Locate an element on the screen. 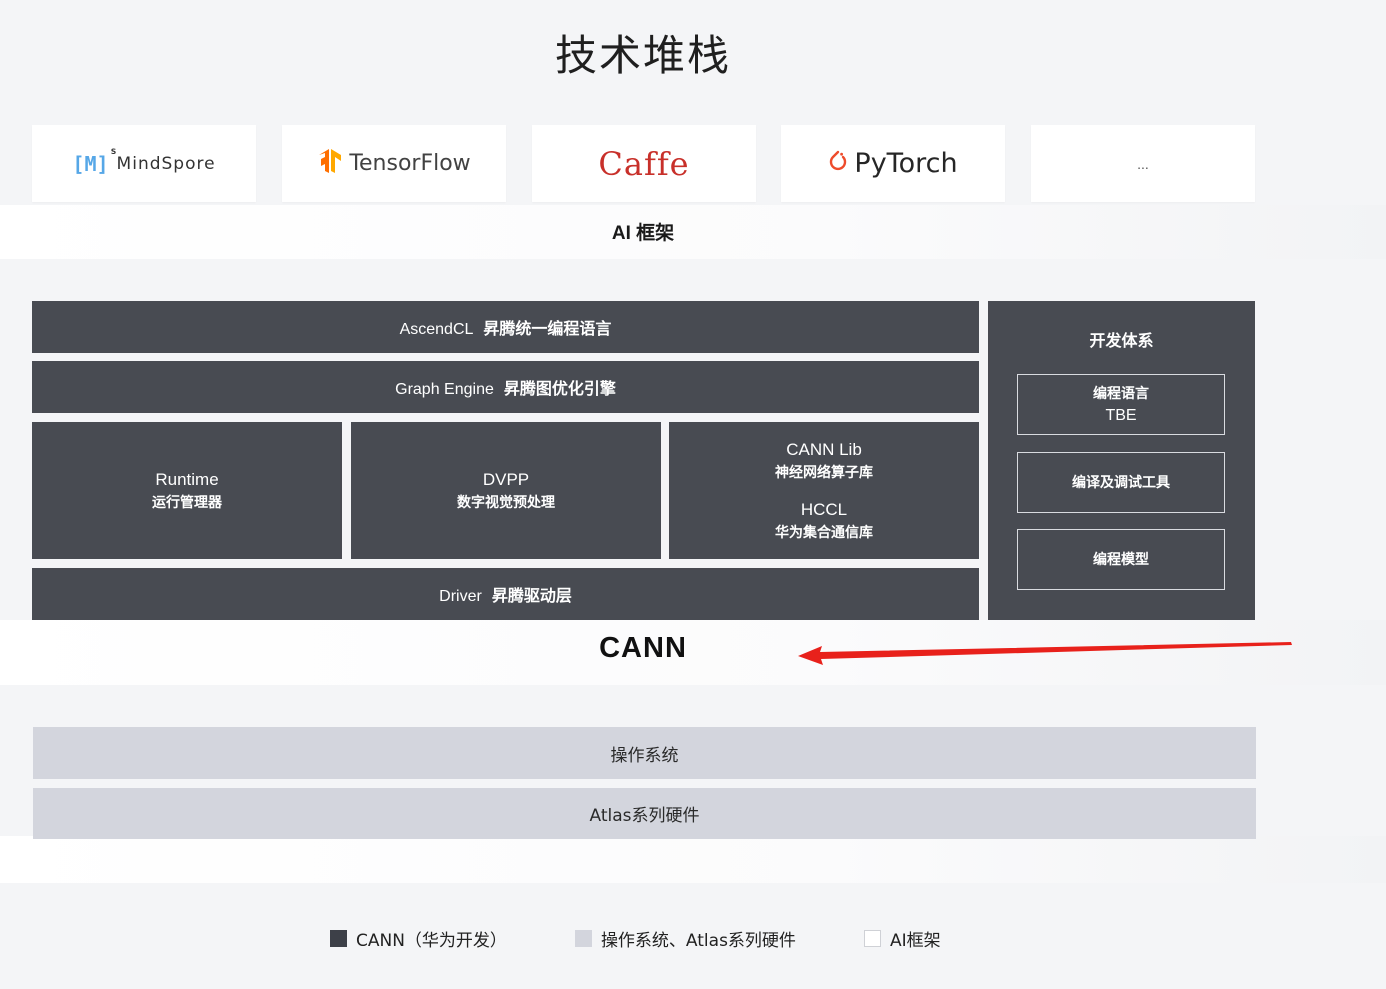  dev-item-compile-debug-tools-zh: 编译及调试工具 is located at coordinates (1121, 482).